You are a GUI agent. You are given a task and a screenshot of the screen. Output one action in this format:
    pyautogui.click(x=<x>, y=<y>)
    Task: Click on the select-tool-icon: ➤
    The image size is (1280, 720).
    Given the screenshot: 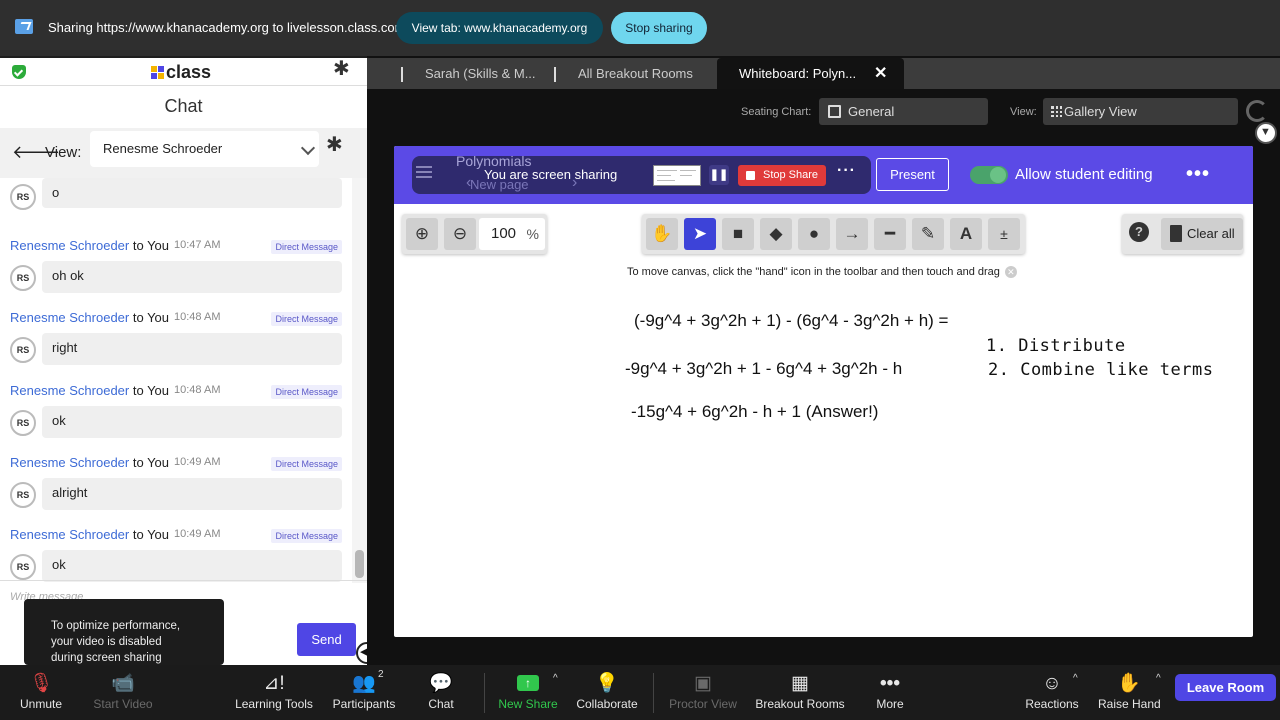 What is the action you would take?
    pyautogui.click(x=700, y=234)
    